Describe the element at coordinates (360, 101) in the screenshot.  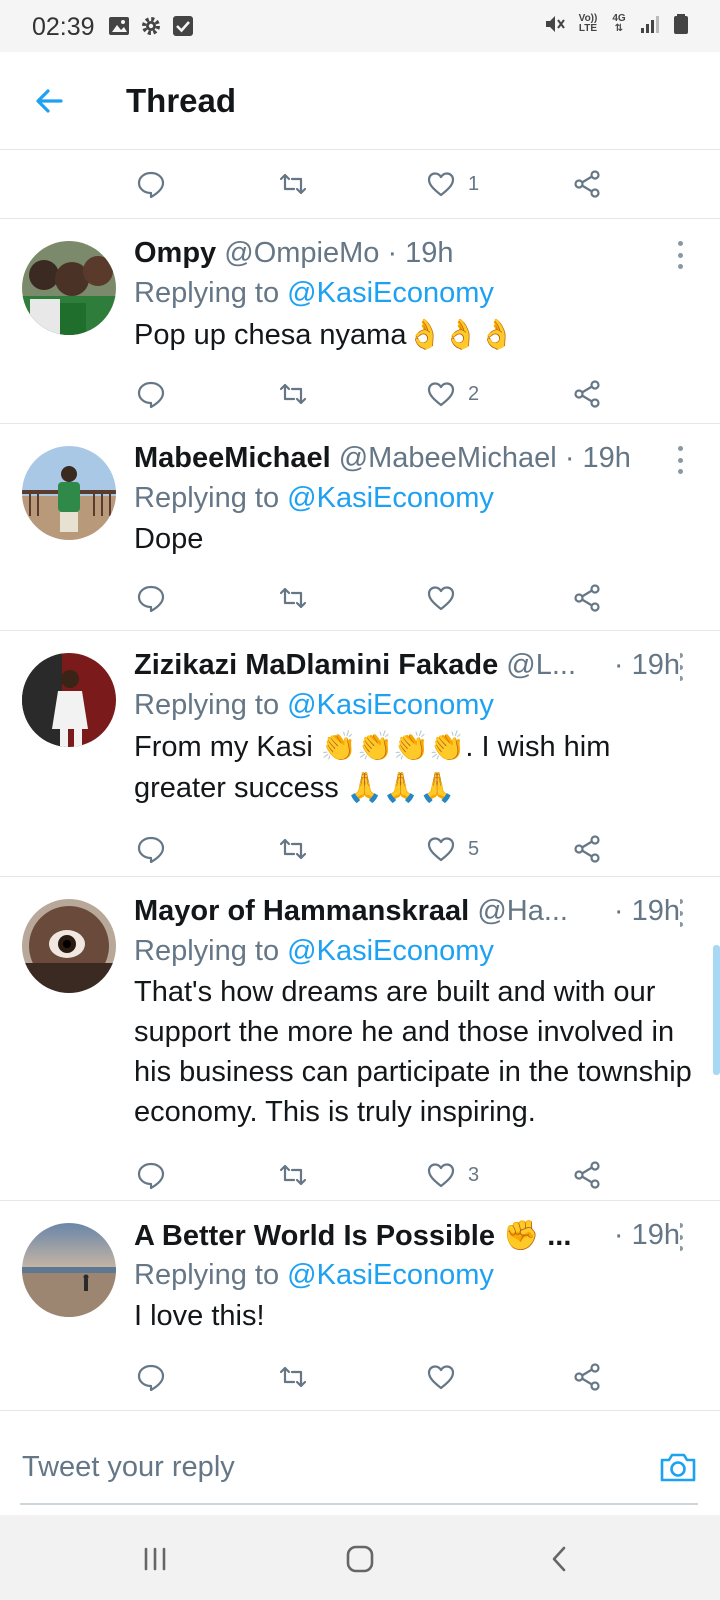
I see `app-bar: Thread` at that location.